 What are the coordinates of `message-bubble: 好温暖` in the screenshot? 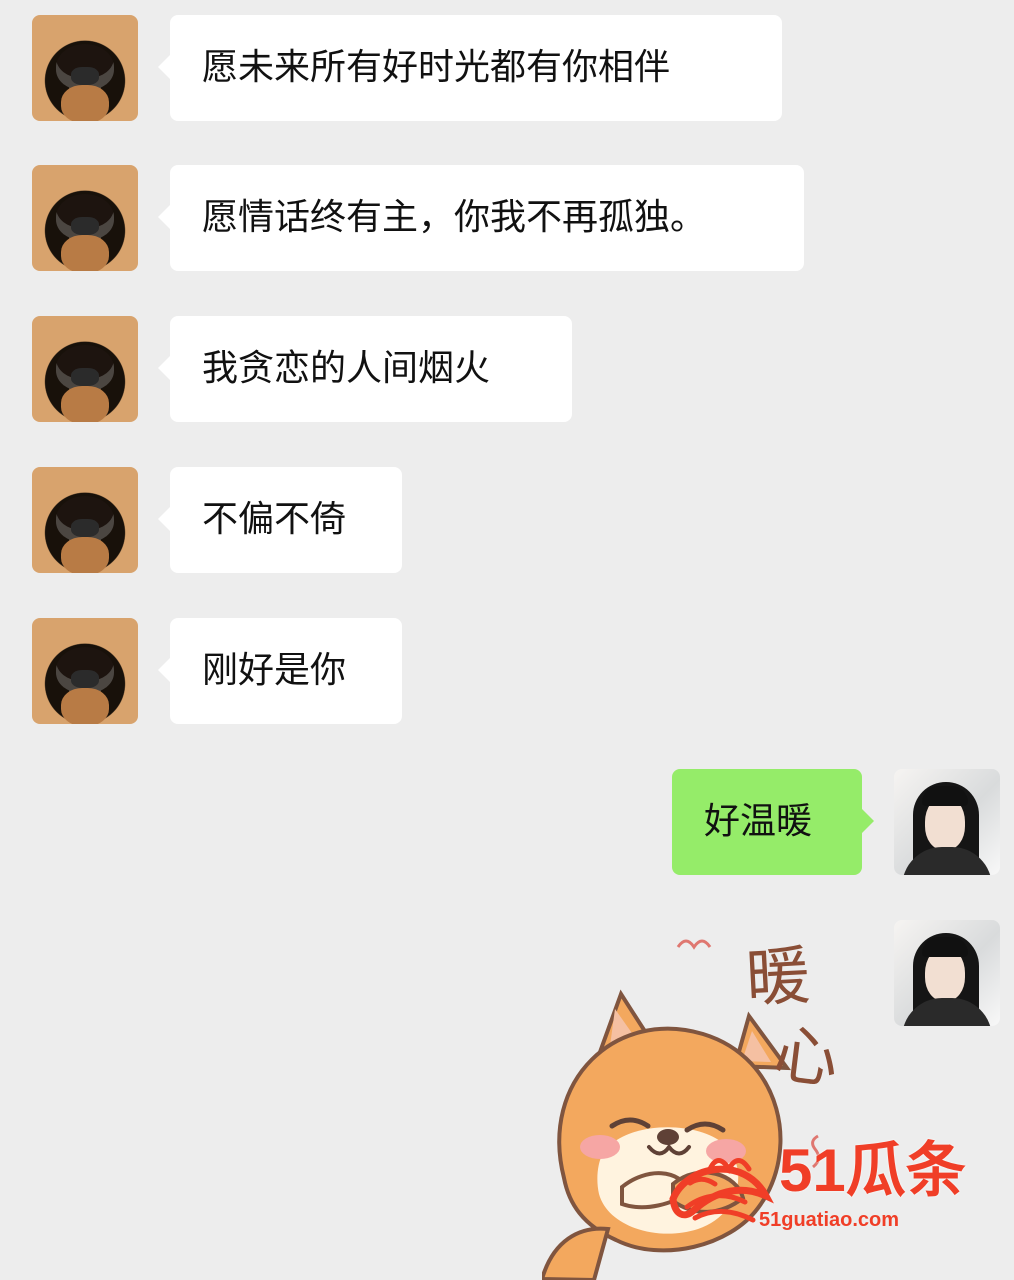 It's located at (773, 822).